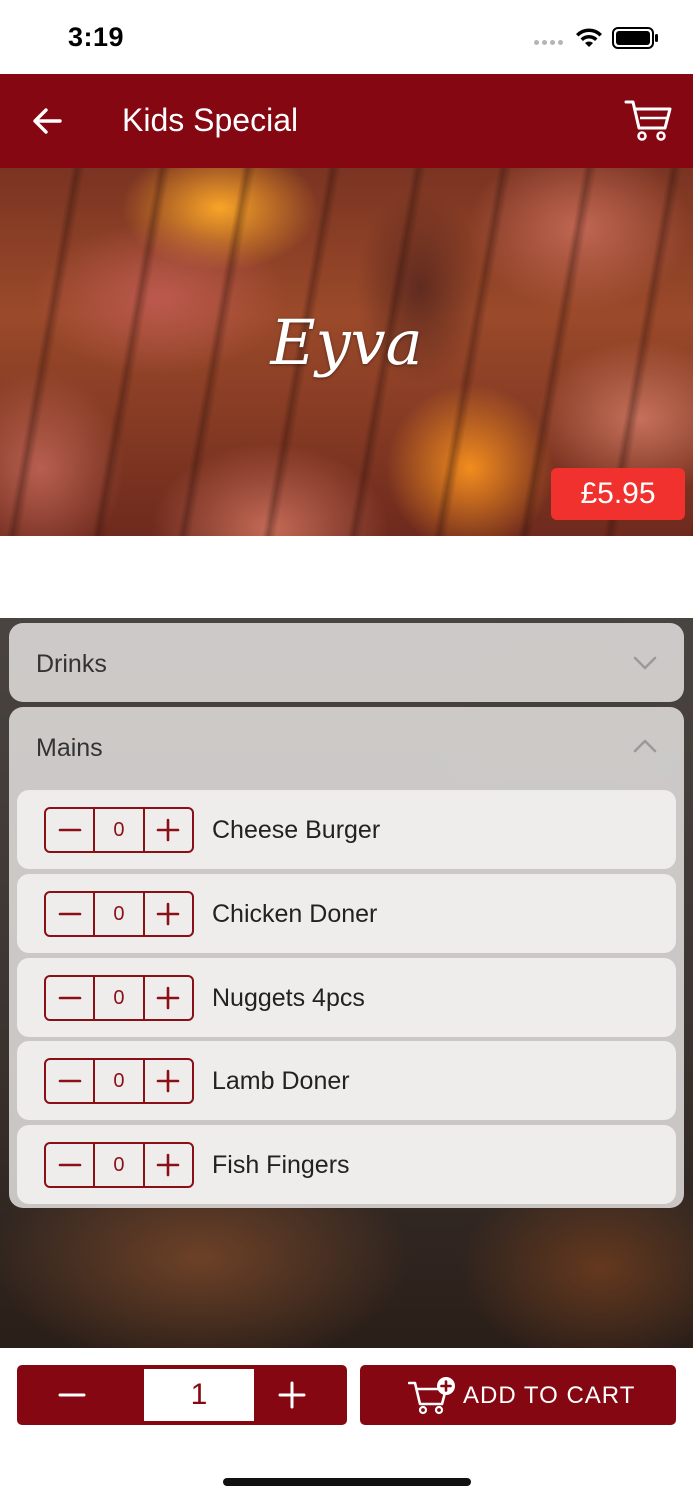  I want to click on add-to-cart-button: ADD TO CART, so click(518, 1395).